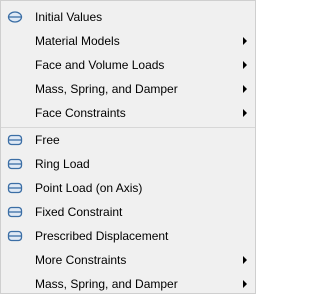 This screenshot has height=294, width=320. I want to click on menu-item-fixed-constraint: Fixed Constraint, so click(128, 212).